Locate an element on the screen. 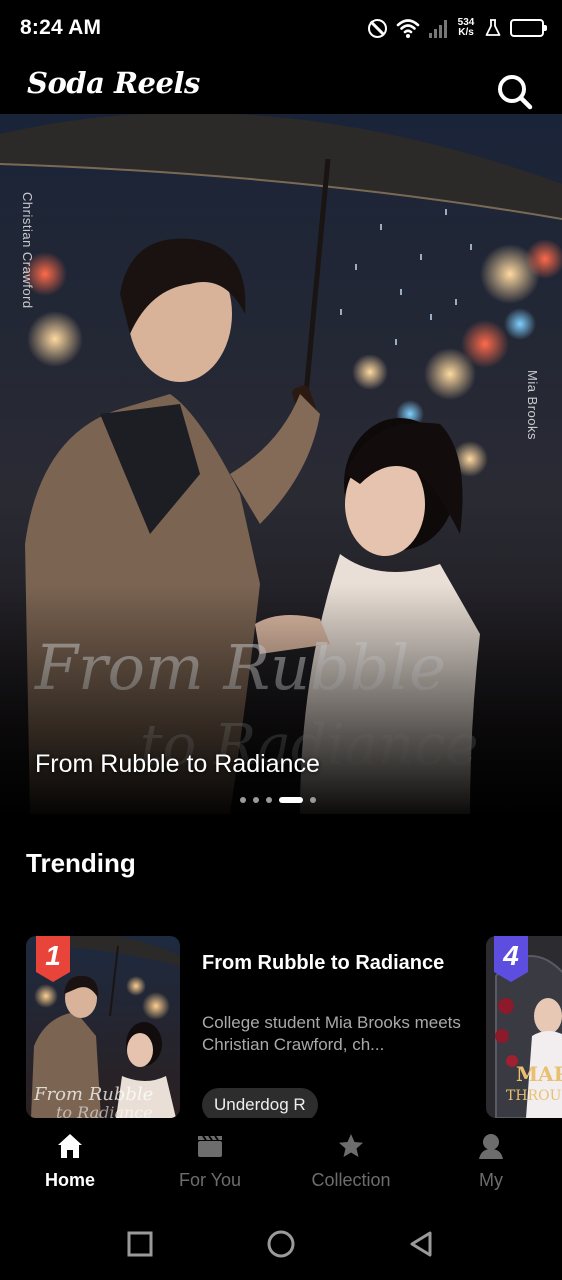 This screenshot has height=1280, width=562. genre-tag: Underdog R is located at coordinates (260, 1103).